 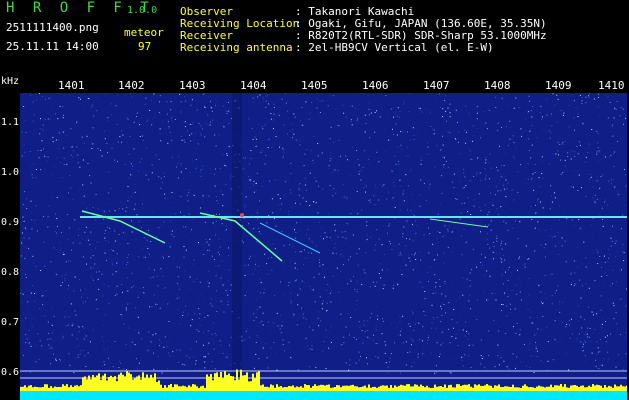 What do you see at coordinates (253, 85) in the screenshot?
I see `time-tick-label: 1404` at bounding box center [253, 85].